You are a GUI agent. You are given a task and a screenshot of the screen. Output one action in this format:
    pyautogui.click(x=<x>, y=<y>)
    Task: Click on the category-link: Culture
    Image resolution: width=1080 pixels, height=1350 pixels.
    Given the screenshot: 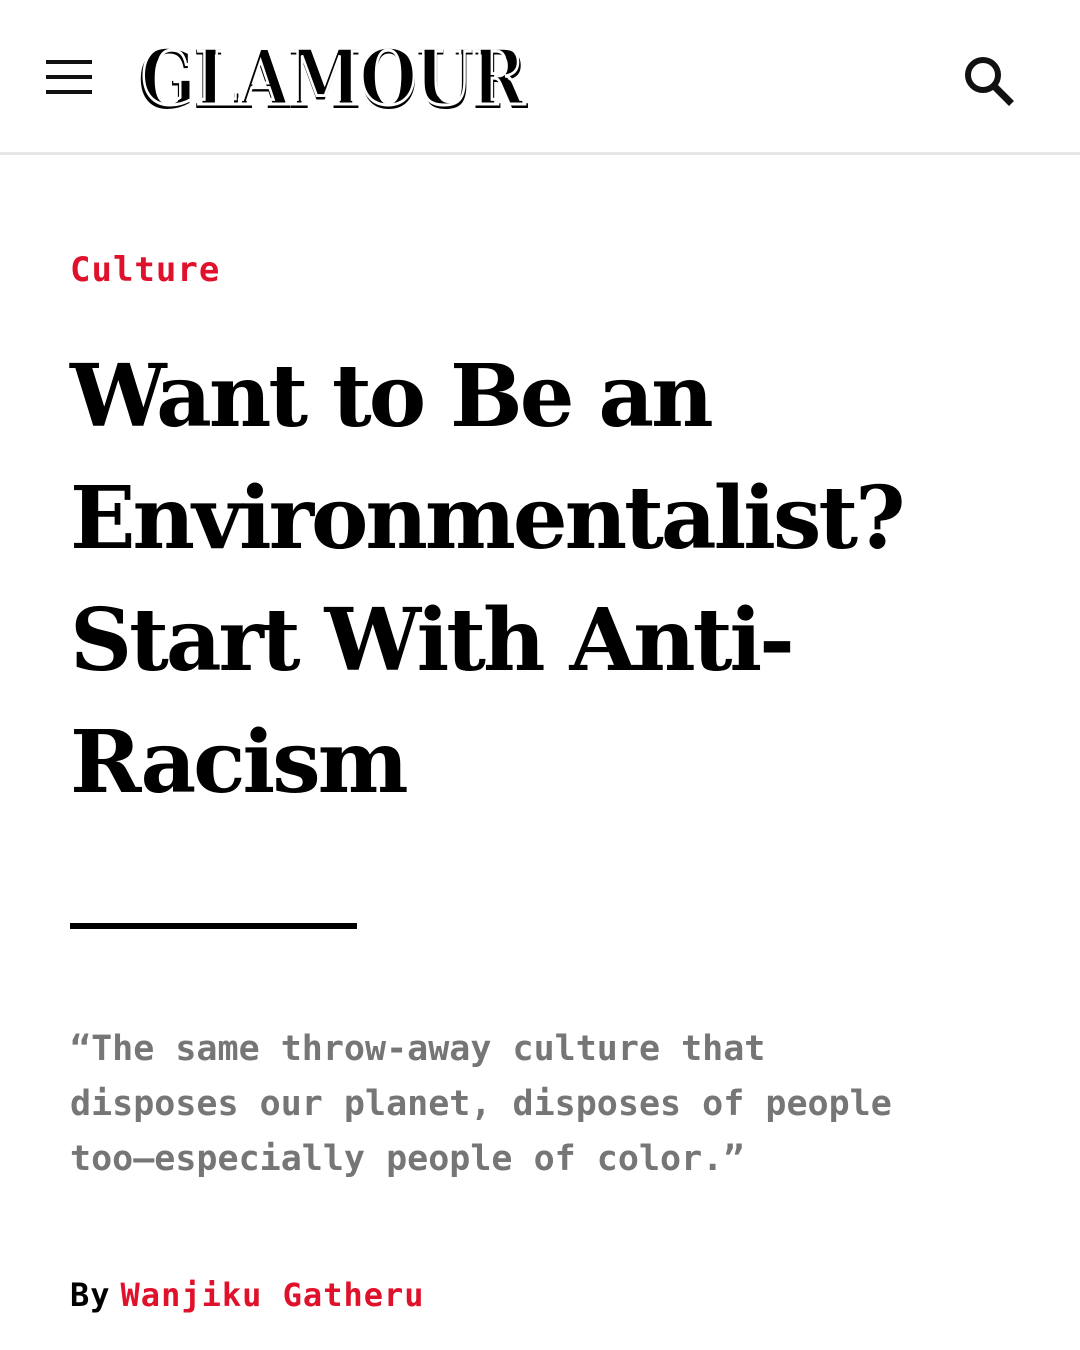 What is the action you would take?
    pyautogui.click(x=145, y=270)
    